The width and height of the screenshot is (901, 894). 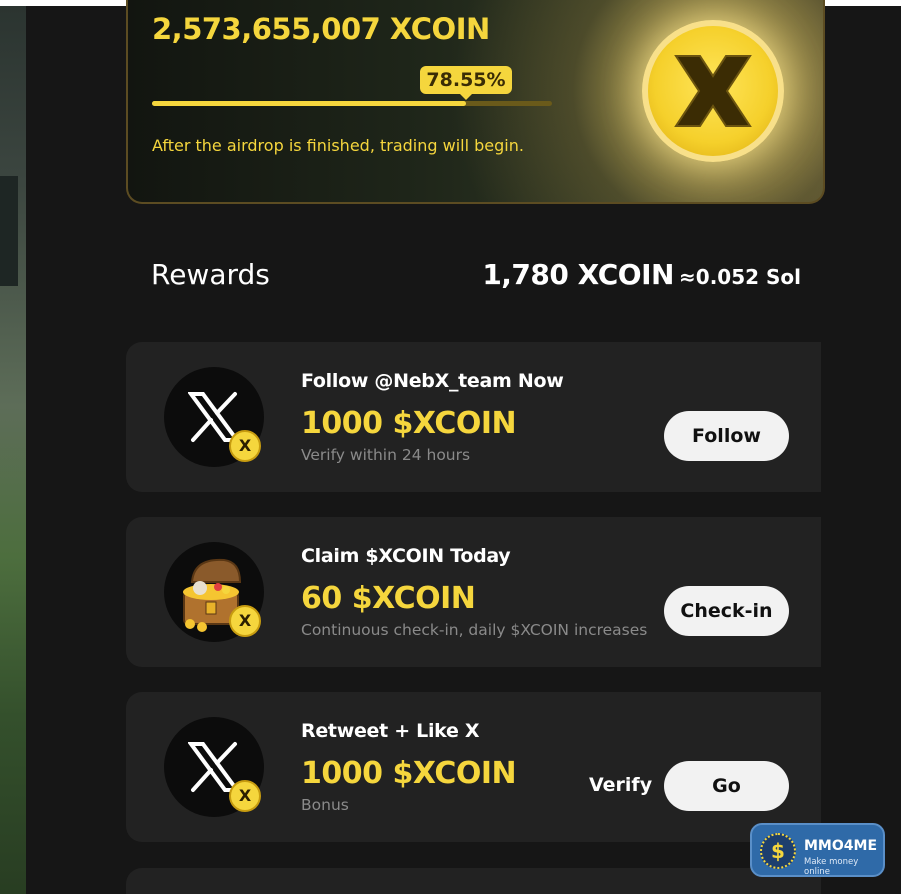 I want to click on check-in-button: Check-in, so click(x=726, y=611).